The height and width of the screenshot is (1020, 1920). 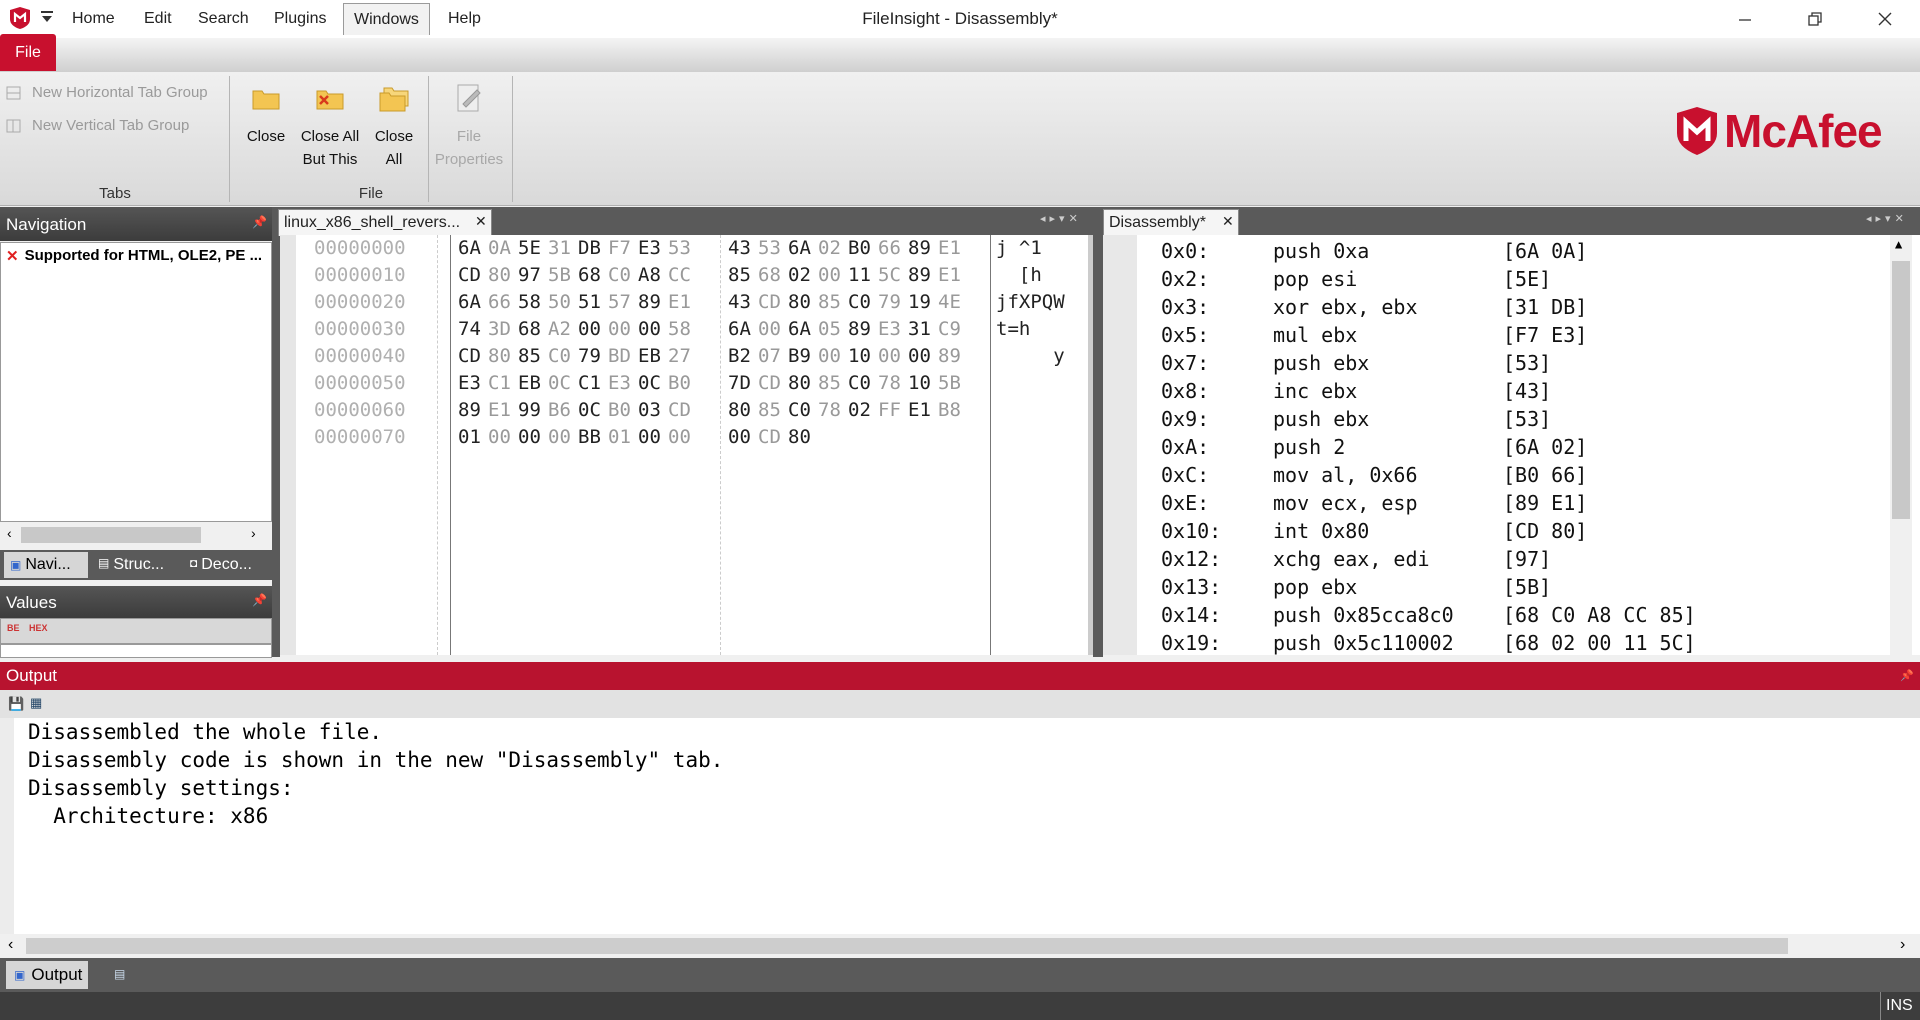 What do you see at coordinates (119, 974) in the screenshot?
I see `output-secondary-icon: ▤` at bounding box center [119, 974].